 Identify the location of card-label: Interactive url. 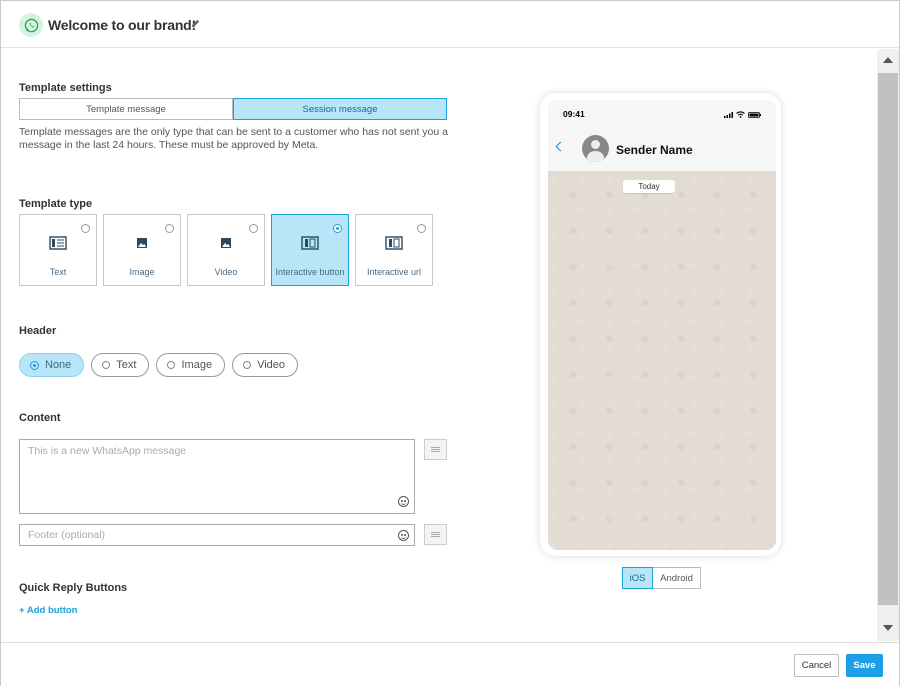
(394, 272).